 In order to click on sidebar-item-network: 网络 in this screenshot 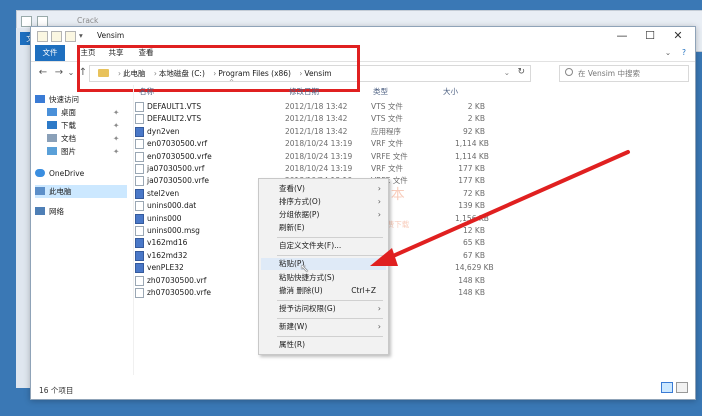, I will do `click(49, 211)`.